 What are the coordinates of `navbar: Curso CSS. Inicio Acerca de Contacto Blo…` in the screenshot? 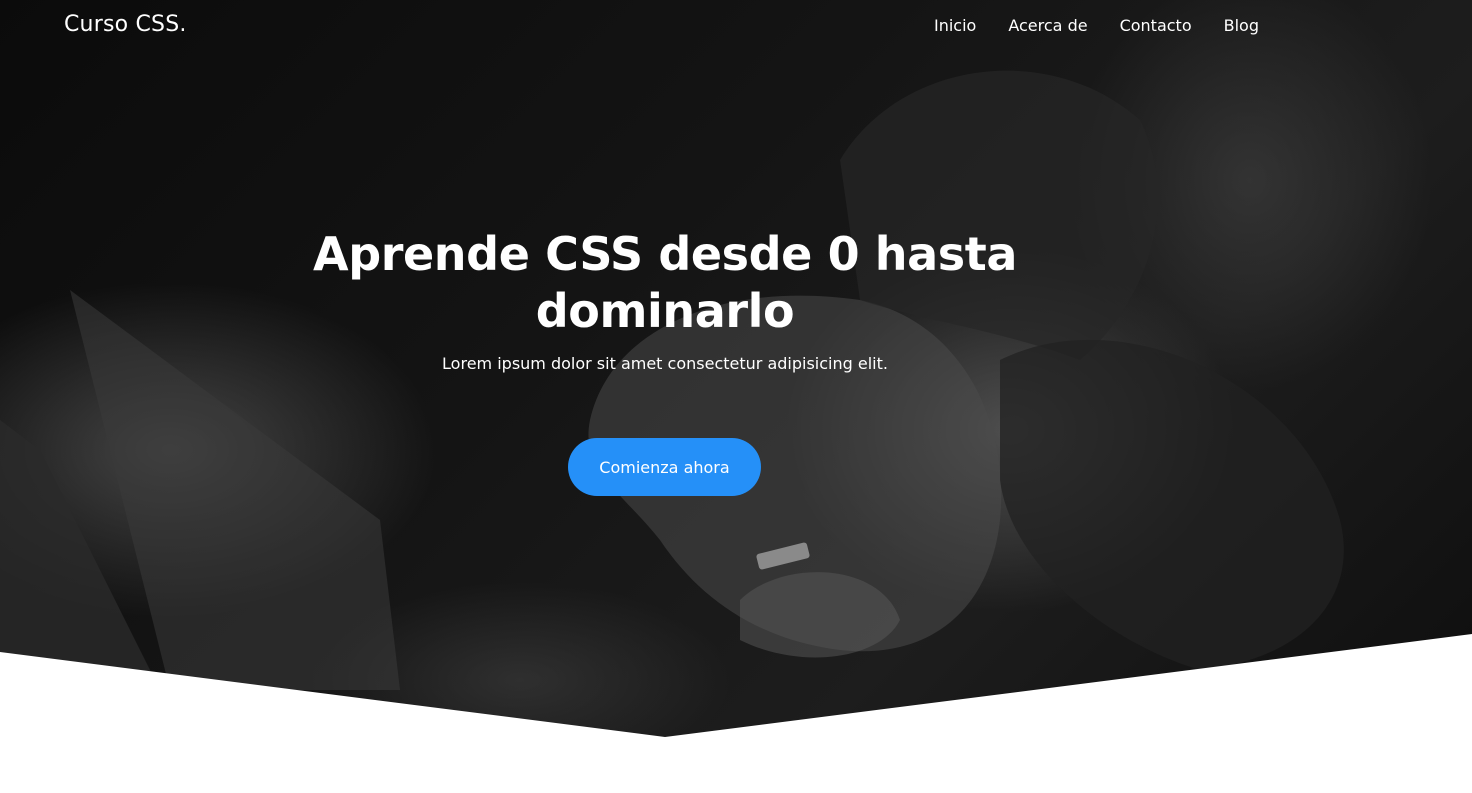 It's located at (736, 27).